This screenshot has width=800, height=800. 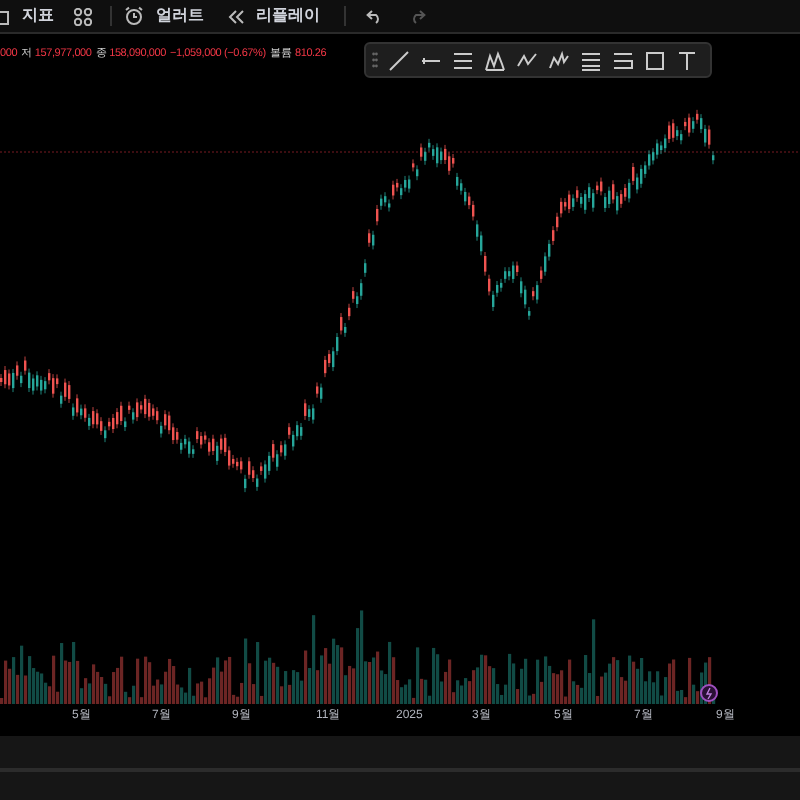 I want to click on redo-icon, so click(x=418, y=16).